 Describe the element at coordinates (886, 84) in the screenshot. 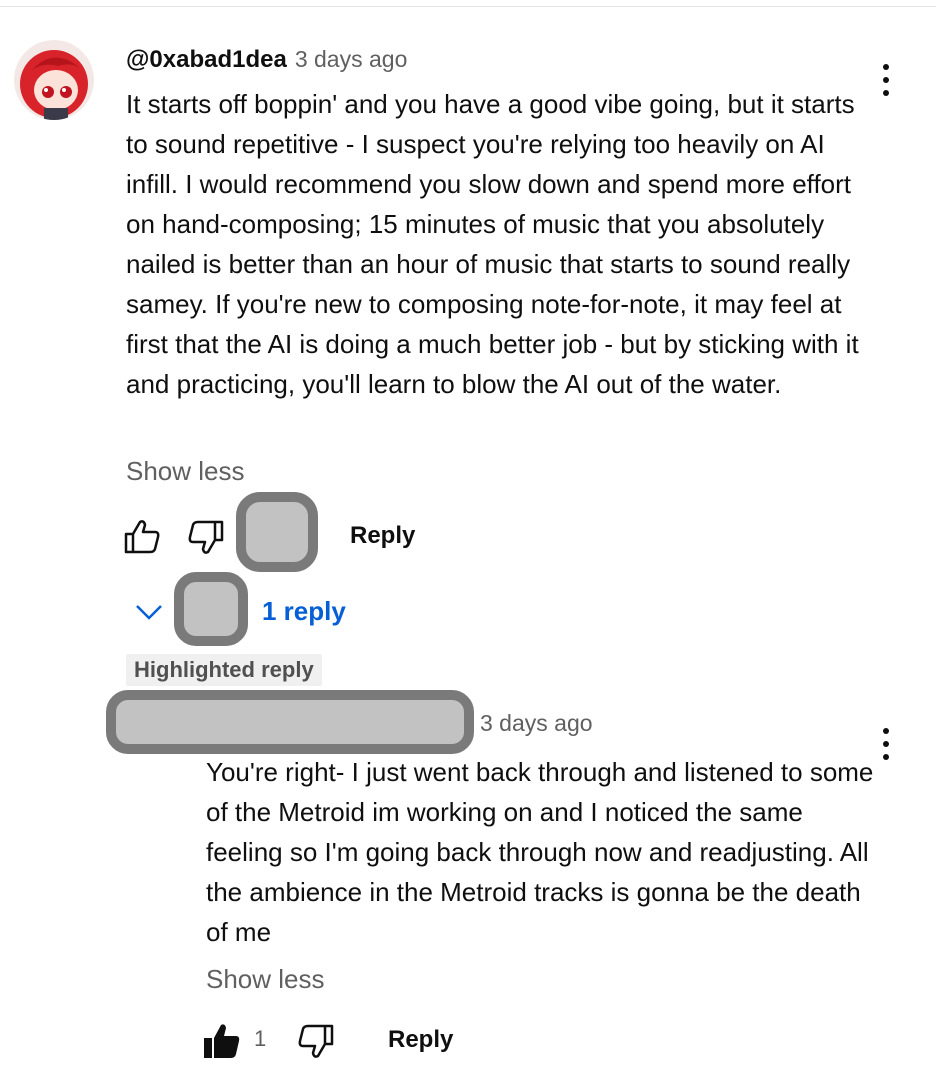

I see `comment-more-vert-icon` at that location.